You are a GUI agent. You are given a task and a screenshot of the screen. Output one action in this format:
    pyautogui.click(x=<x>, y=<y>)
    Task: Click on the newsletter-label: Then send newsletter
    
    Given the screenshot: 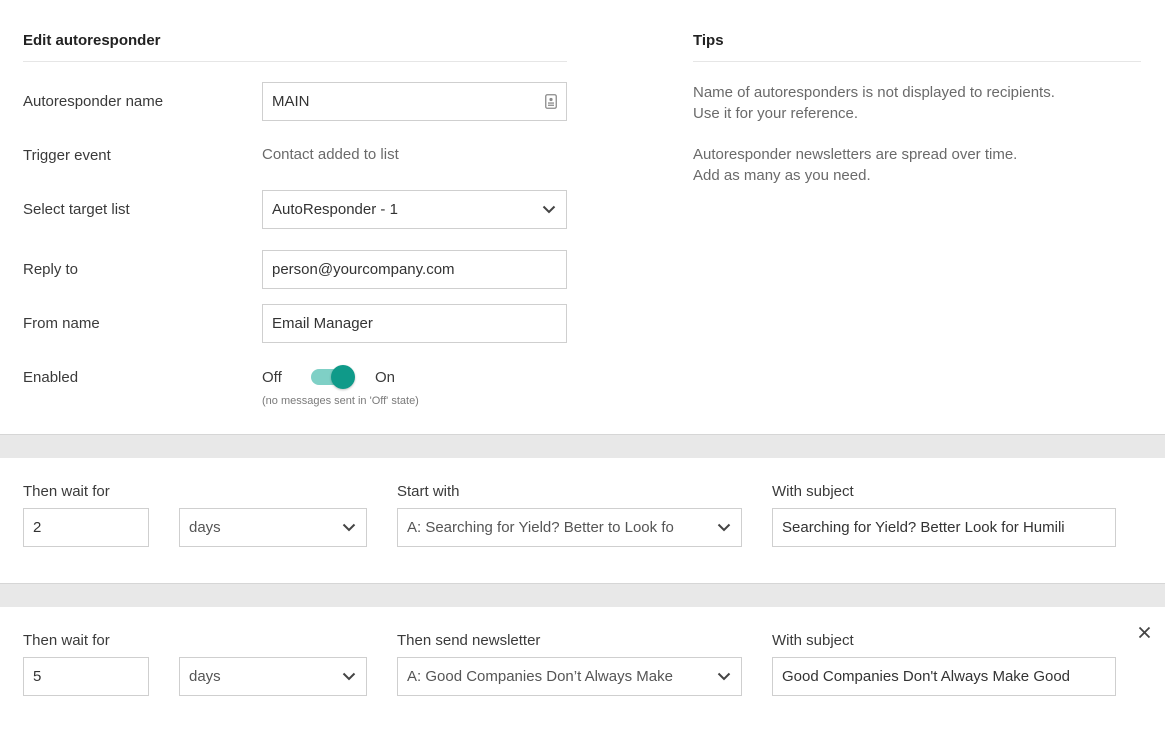 What is the action you would take?
    pyautogui.click(x=469, y=640)
    